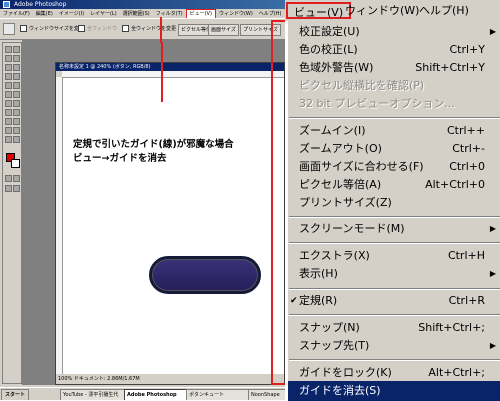 The image size is (500, 401). What do you see at coordinates (8, 85) in the screenshot?
I see `stamp-tool-icon` at bounding box center [8, 85].